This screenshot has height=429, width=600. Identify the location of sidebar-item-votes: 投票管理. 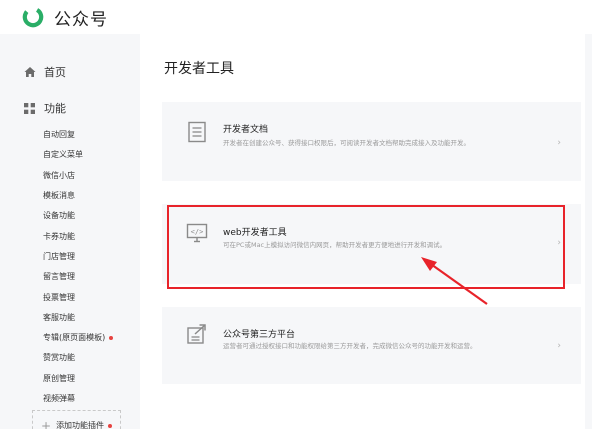
(78, 297).